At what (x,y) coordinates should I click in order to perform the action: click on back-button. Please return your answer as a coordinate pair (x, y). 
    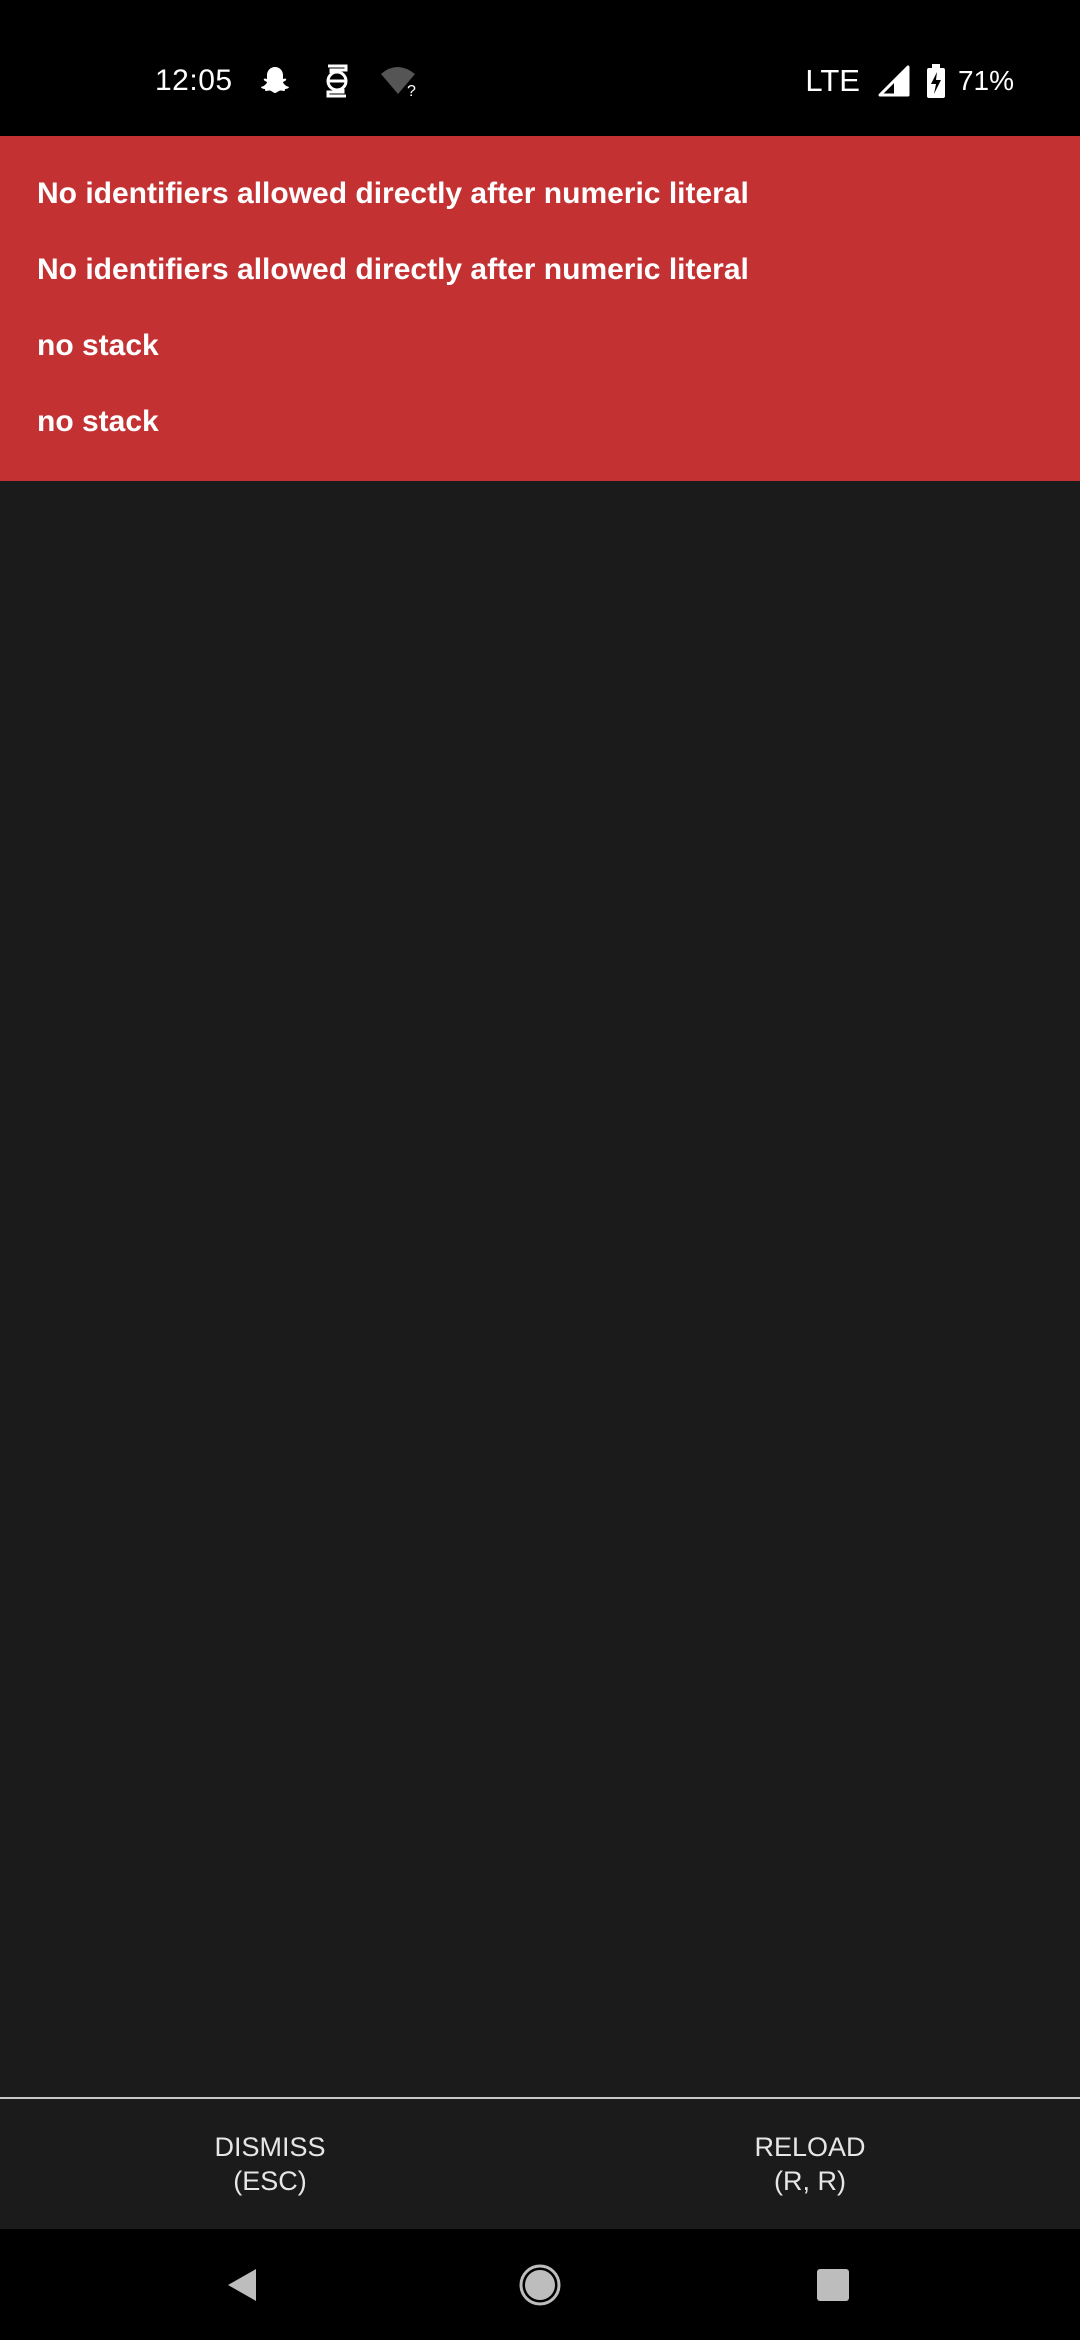
    Looking at the image, I should click on (242, 2284).